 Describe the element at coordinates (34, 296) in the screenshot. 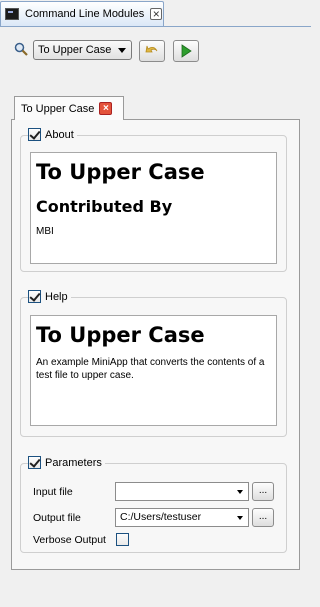

I see `help-checkbox` at that location.